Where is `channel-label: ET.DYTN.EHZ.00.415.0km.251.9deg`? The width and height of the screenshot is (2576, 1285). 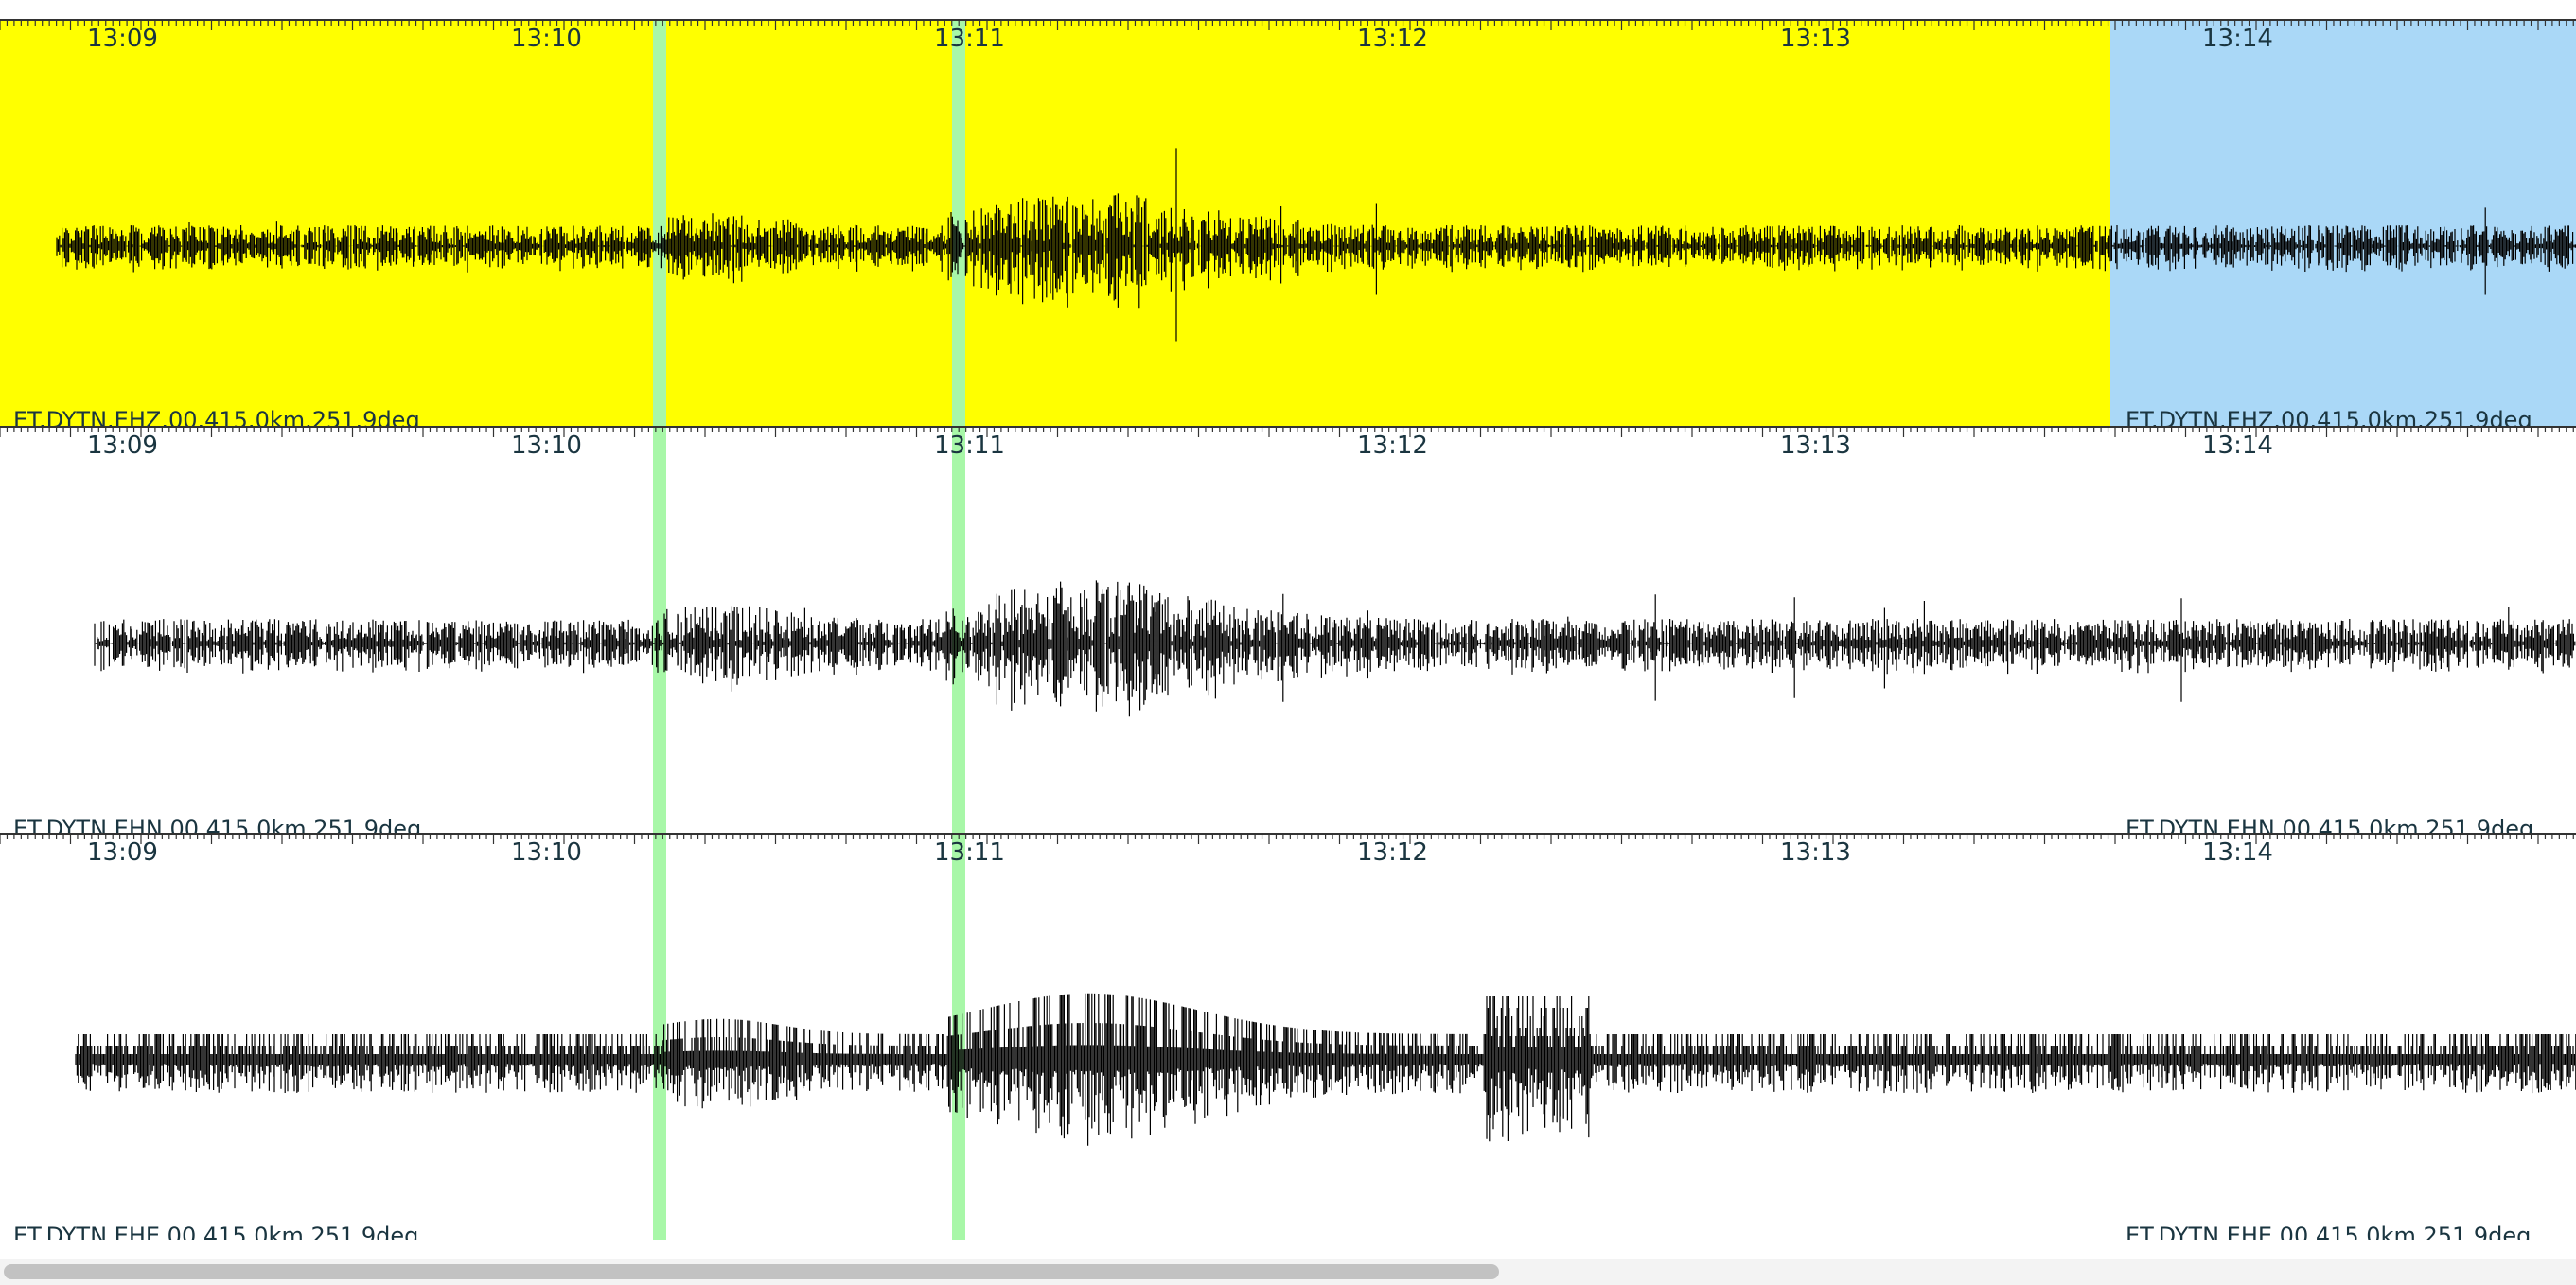 channel-label: ET.DYTN.EHZ.00.415.0km.251.9deg is located at coordinates (216, 416).